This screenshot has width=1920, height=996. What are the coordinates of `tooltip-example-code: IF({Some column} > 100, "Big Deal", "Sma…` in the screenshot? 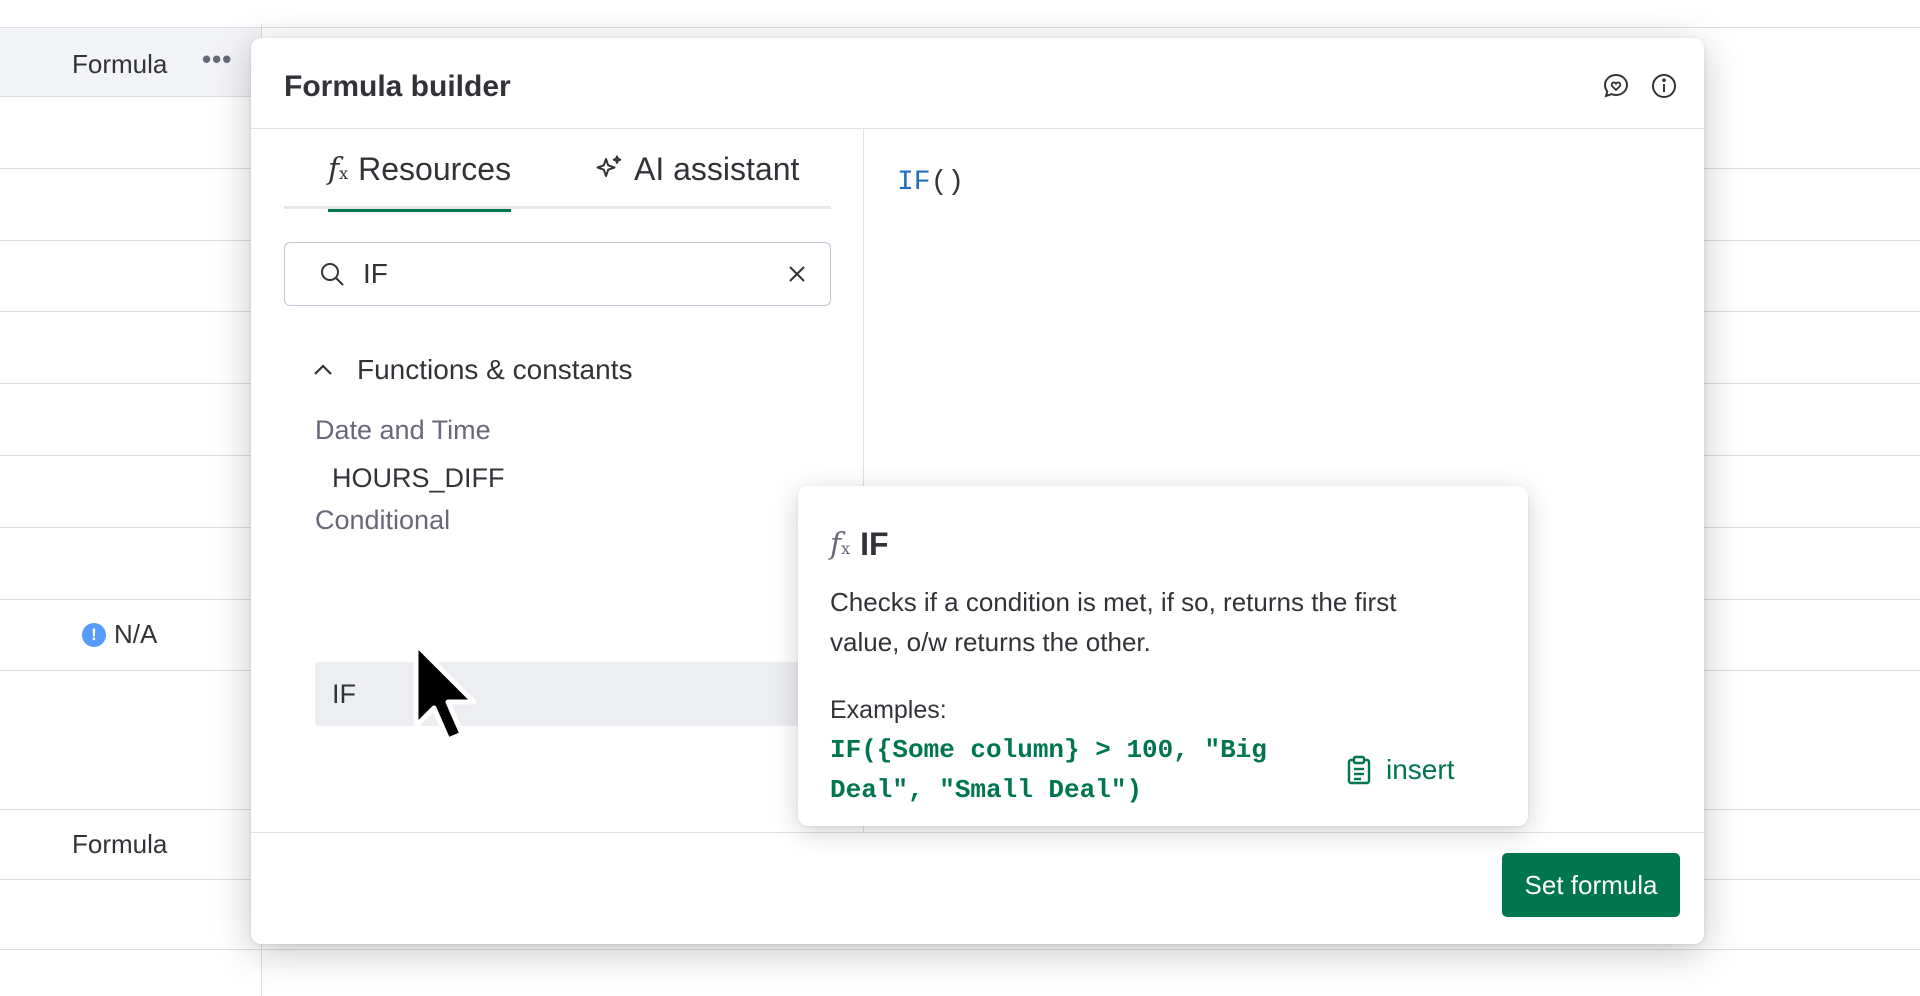 It's located at (1048, 770).